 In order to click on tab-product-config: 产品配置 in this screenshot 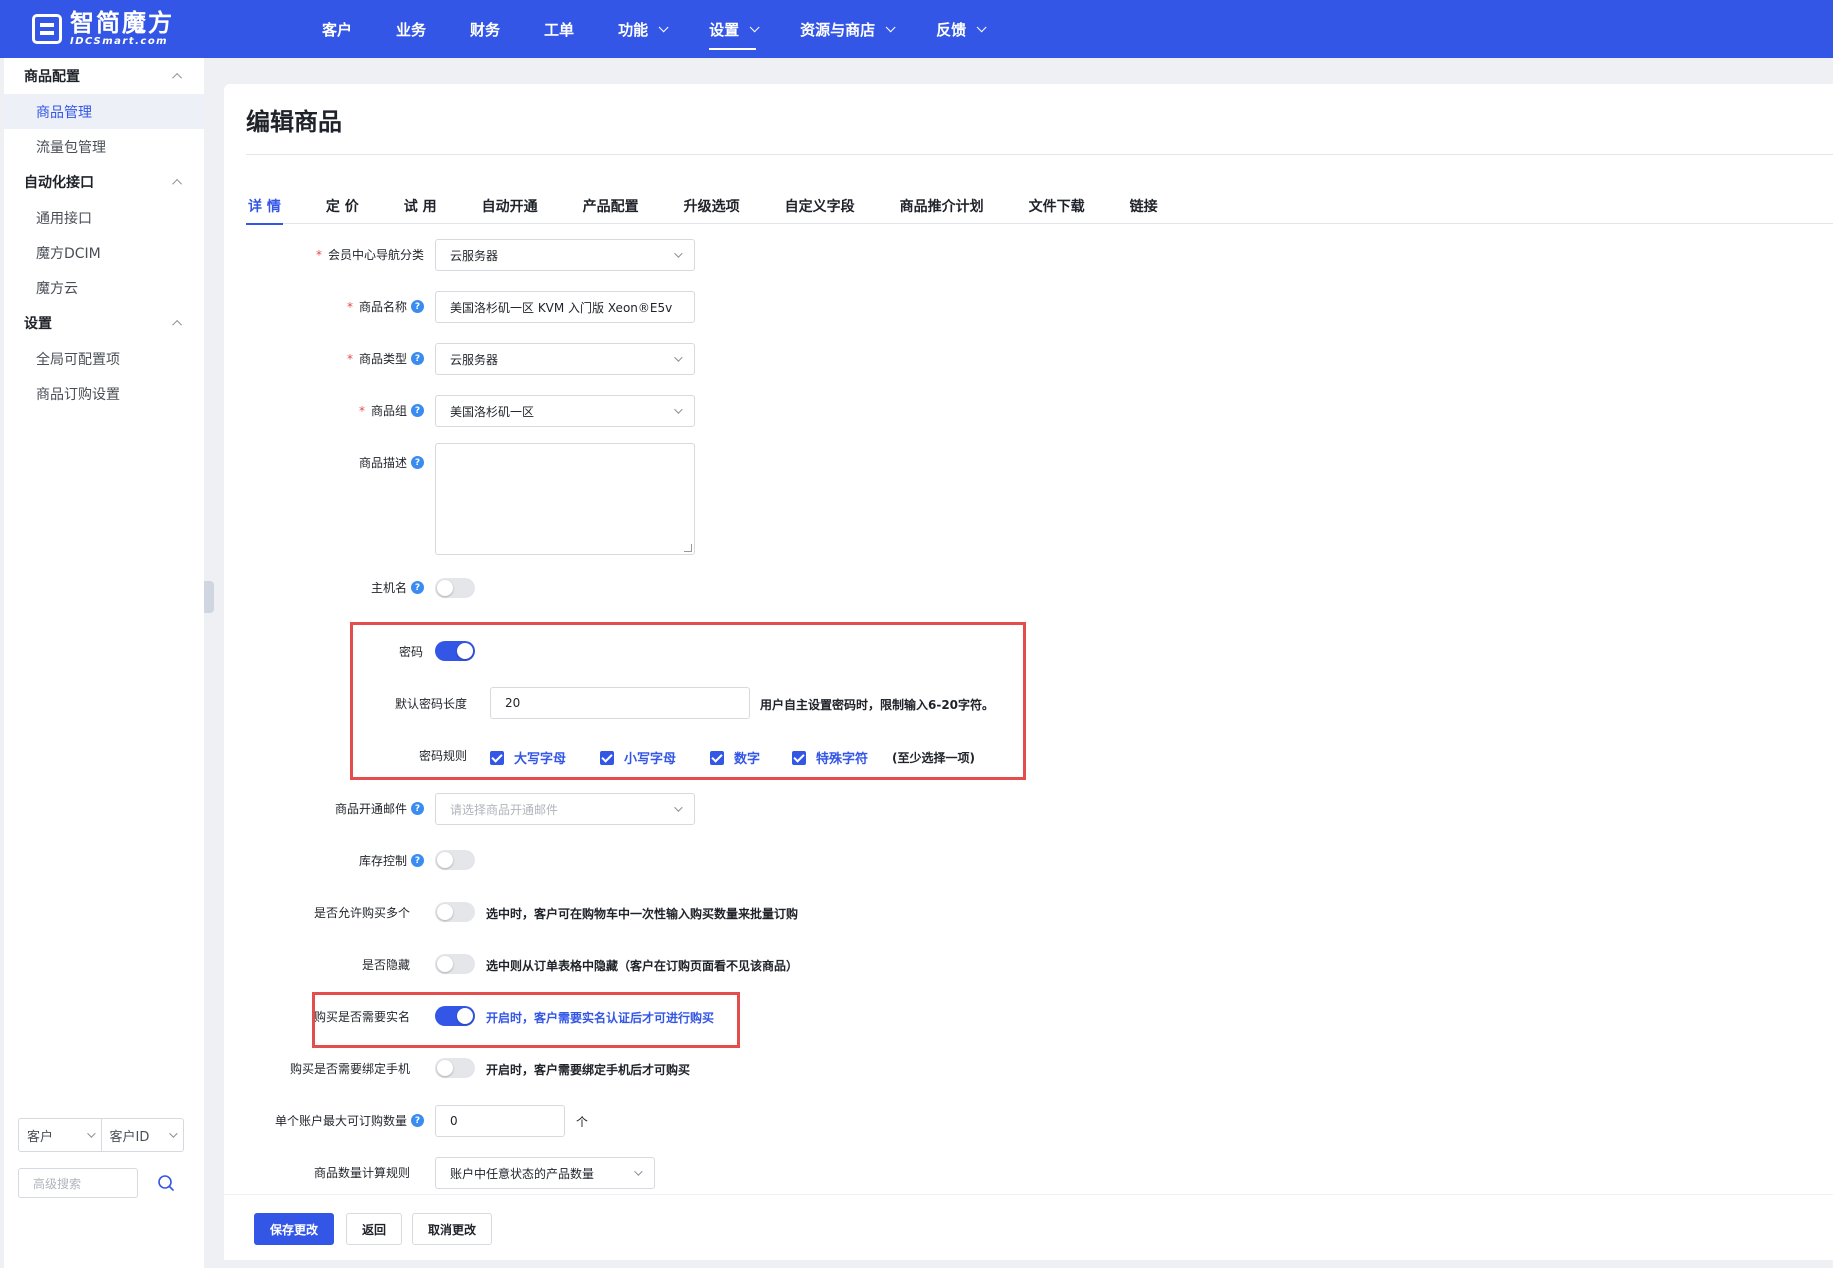, I will do `click(611, 206)`.